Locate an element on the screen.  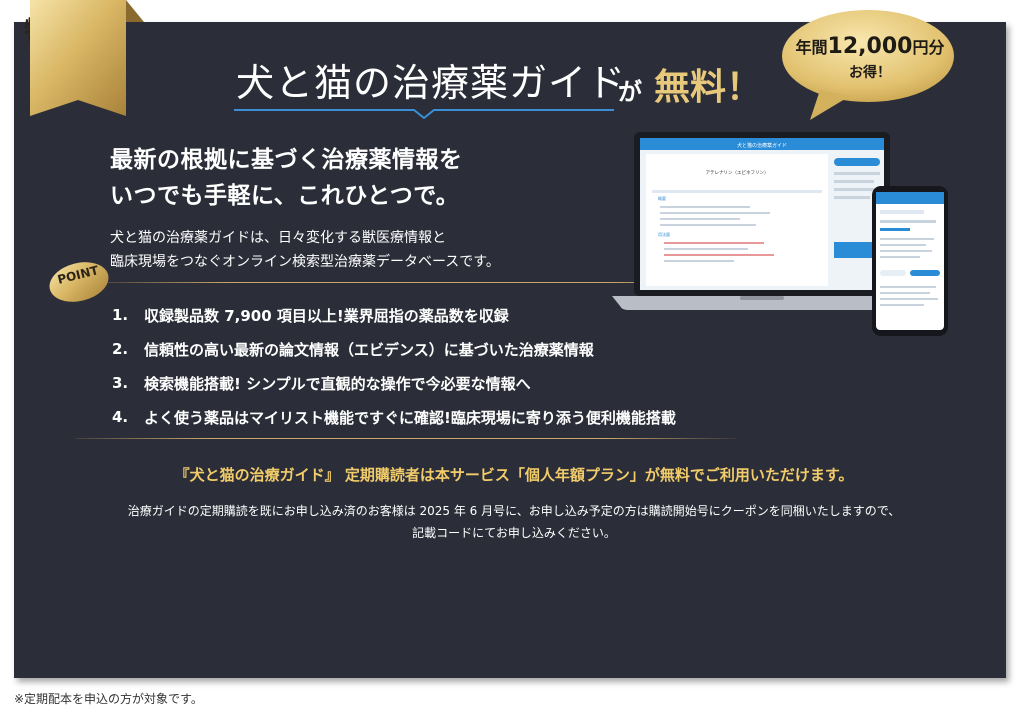
savings-amount: 年間12,000円分 is located at coordinates (870, 46).